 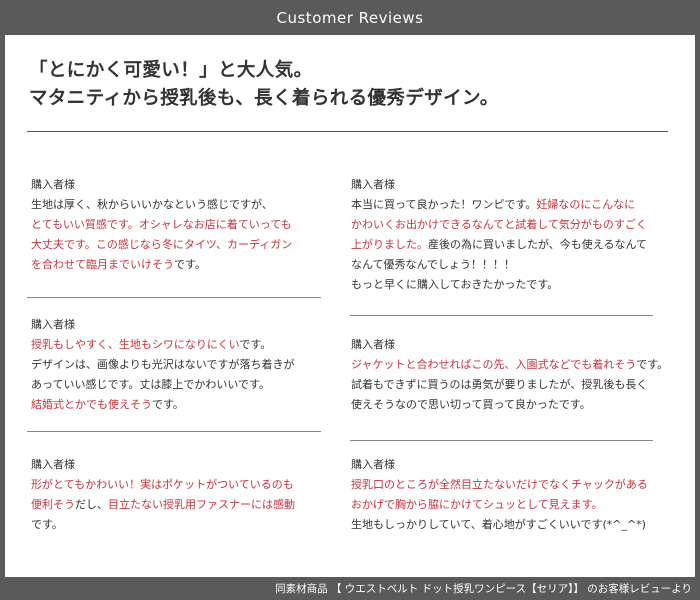 I want to click on review-highlight: 授乳口のところが全然目立たないだけでなくチャックがある, so click(x=499, y=484).